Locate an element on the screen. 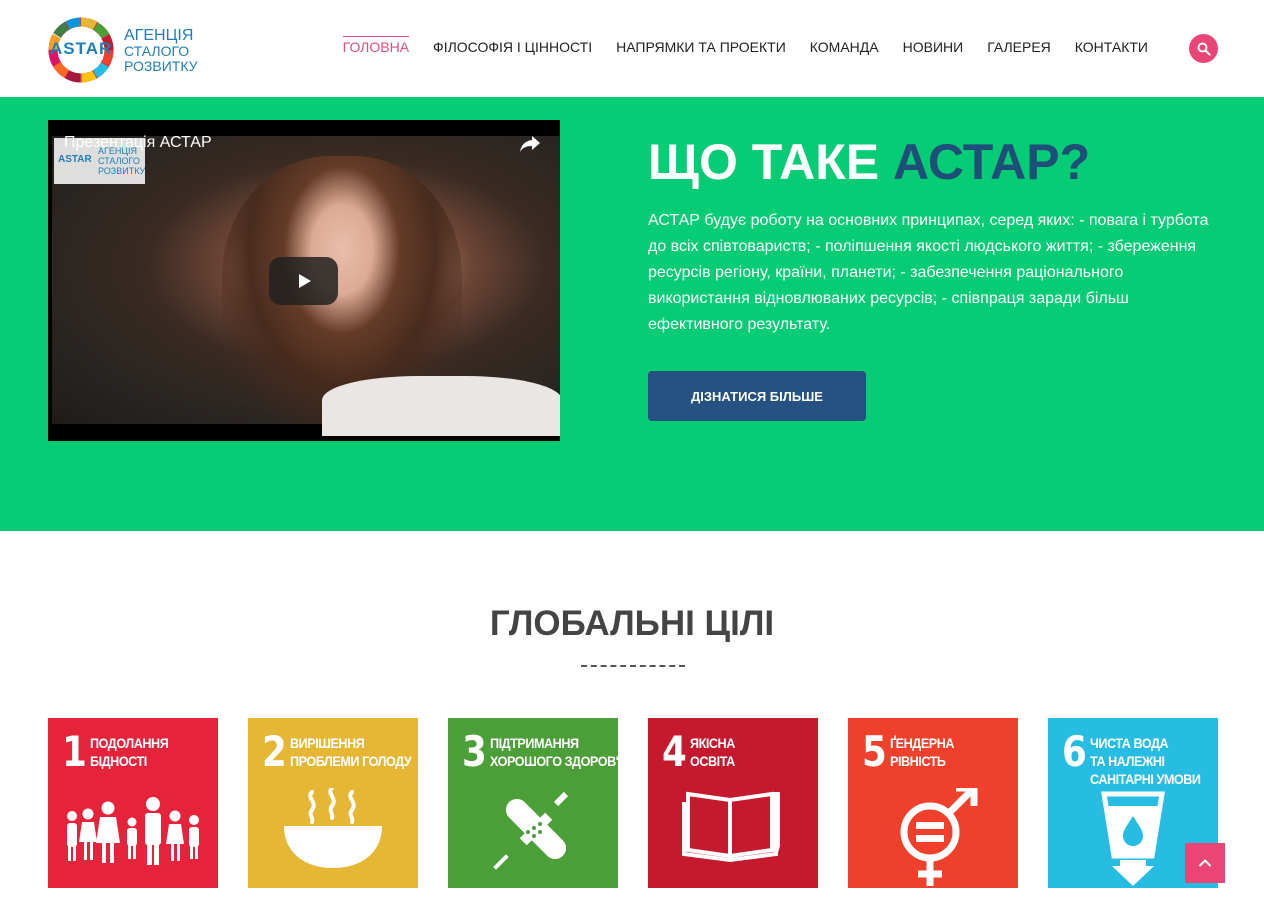 This screenshot has width=1264, height=922. search-icon is located at coordinates (1204, 49).